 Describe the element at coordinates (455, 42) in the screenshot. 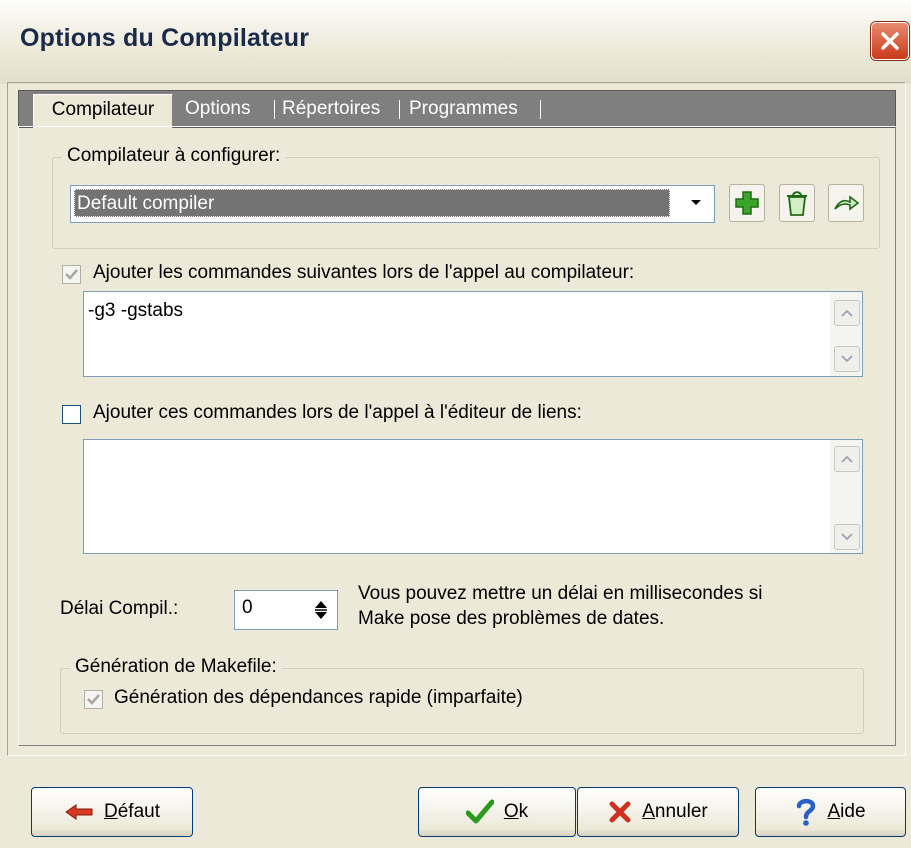

I see `title-bar: Options du Compilateur` at that location.